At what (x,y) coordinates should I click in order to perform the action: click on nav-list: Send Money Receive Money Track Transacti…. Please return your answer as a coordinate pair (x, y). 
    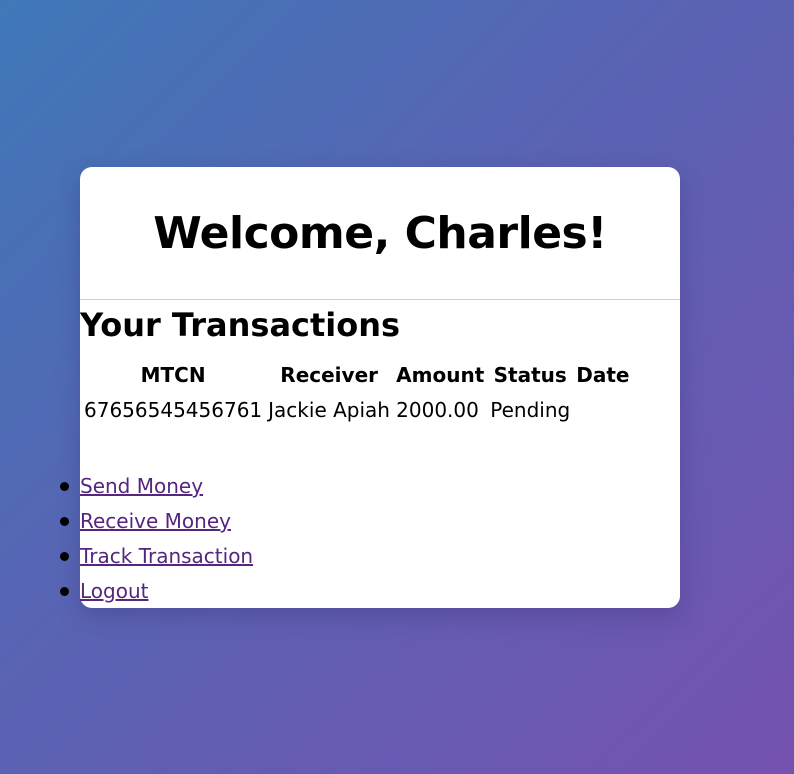
    Looking at the image, I should click on (156, 539).